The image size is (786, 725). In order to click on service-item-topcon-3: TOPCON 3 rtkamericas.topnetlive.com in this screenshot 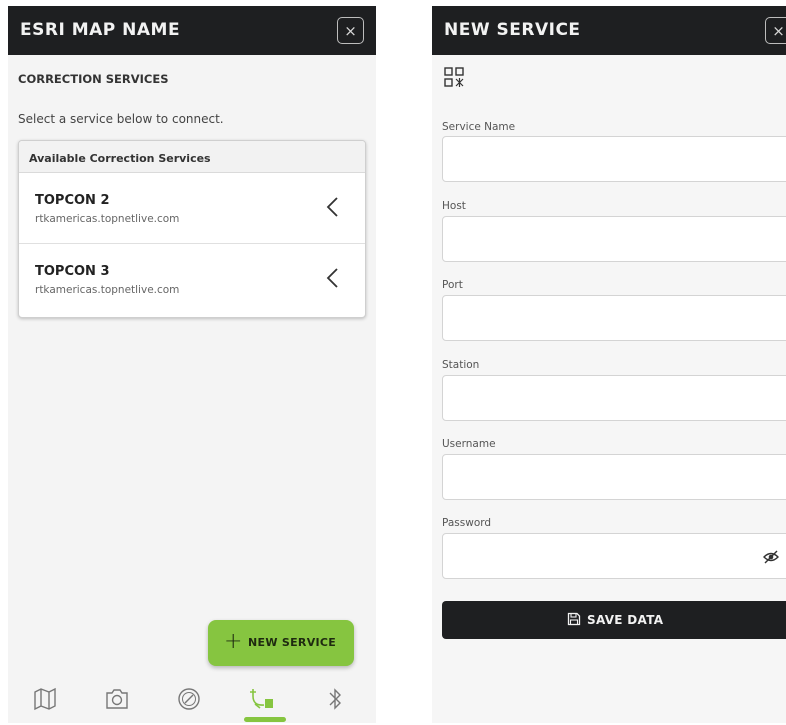, I will do `click(192, 279)`.